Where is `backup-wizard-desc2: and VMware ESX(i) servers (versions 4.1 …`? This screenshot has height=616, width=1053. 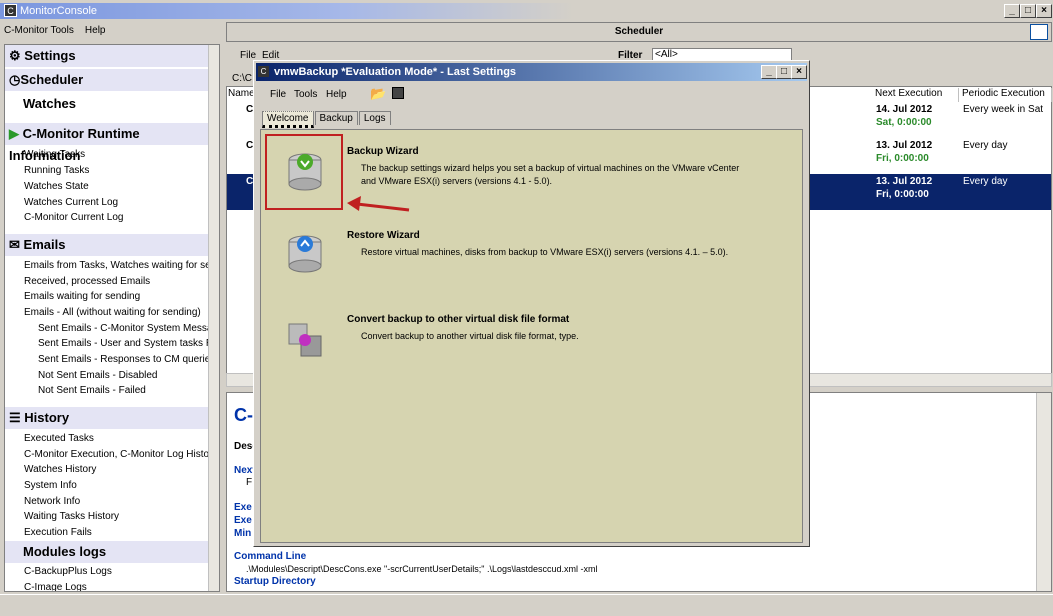
backup-wizard-desc2: and VMware ESX(i) servers (versions 4.1 … is located at coordinates (457, 181).